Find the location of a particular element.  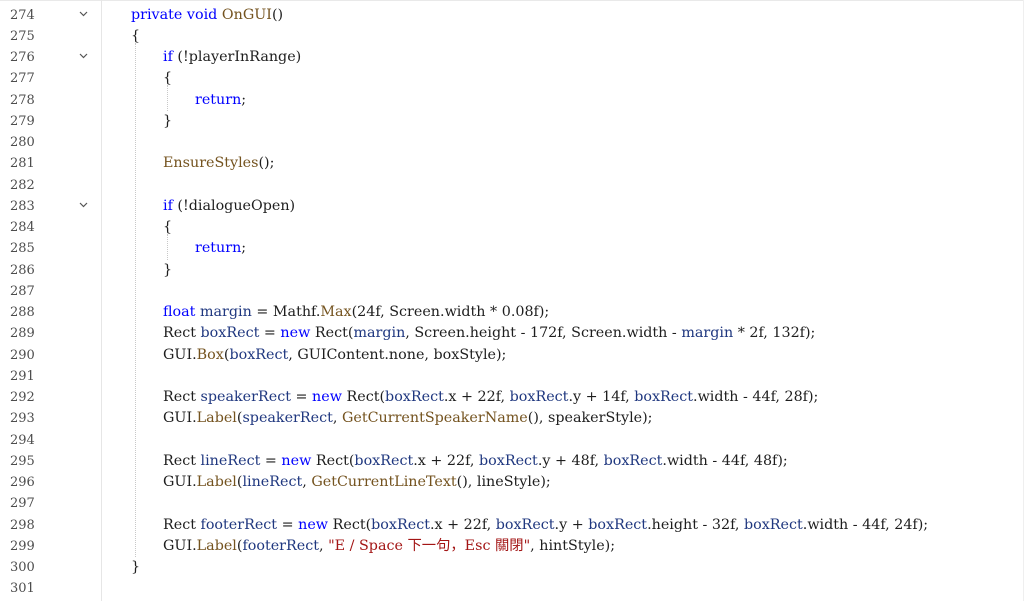

code-line: 274 private void OnGUI() is located at coordinates (512, 15).